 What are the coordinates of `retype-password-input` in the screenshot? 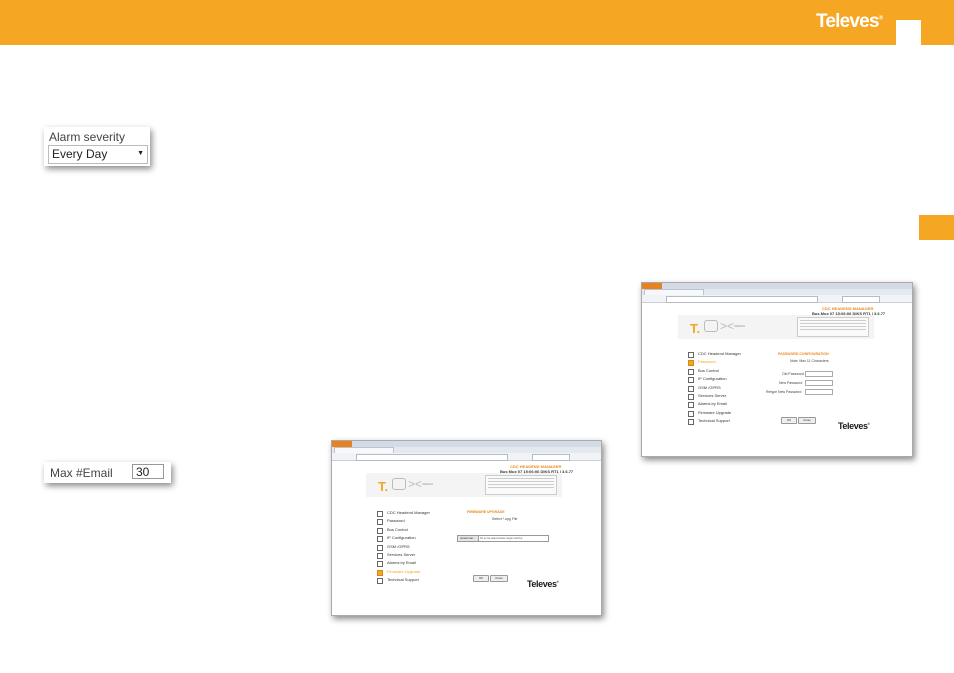 It's located at (819, 392).